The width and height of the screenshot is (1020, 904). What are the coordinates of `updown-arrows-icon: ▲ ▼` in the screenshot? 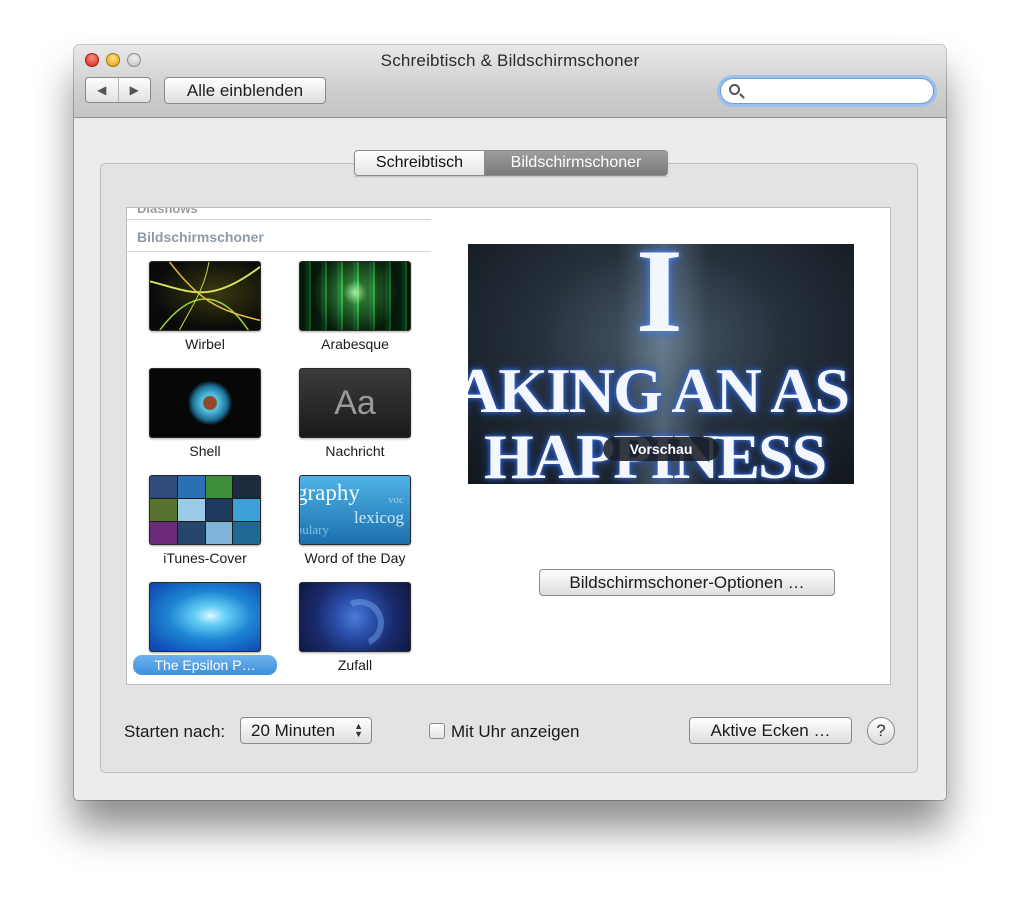 It's located at (358, 730).